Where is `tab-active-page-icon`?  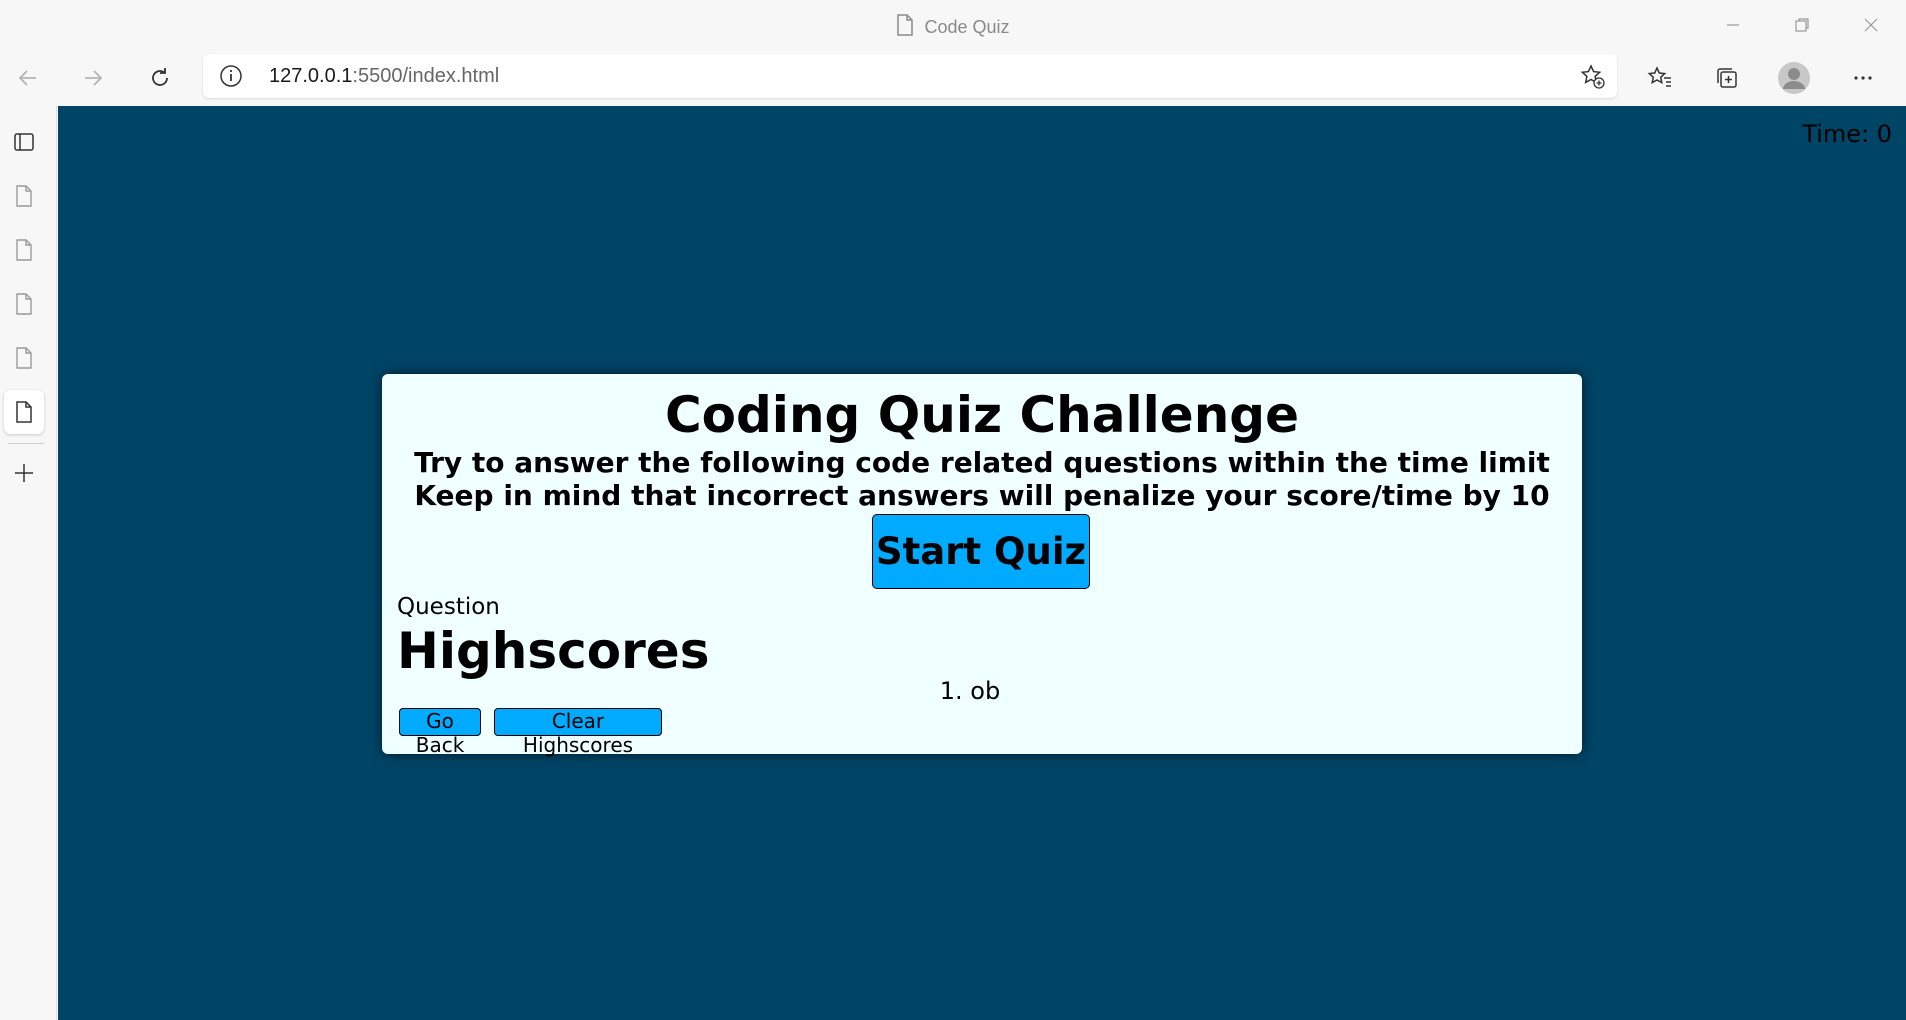
tab-active-page-icon is located at coordinates (24, 412).